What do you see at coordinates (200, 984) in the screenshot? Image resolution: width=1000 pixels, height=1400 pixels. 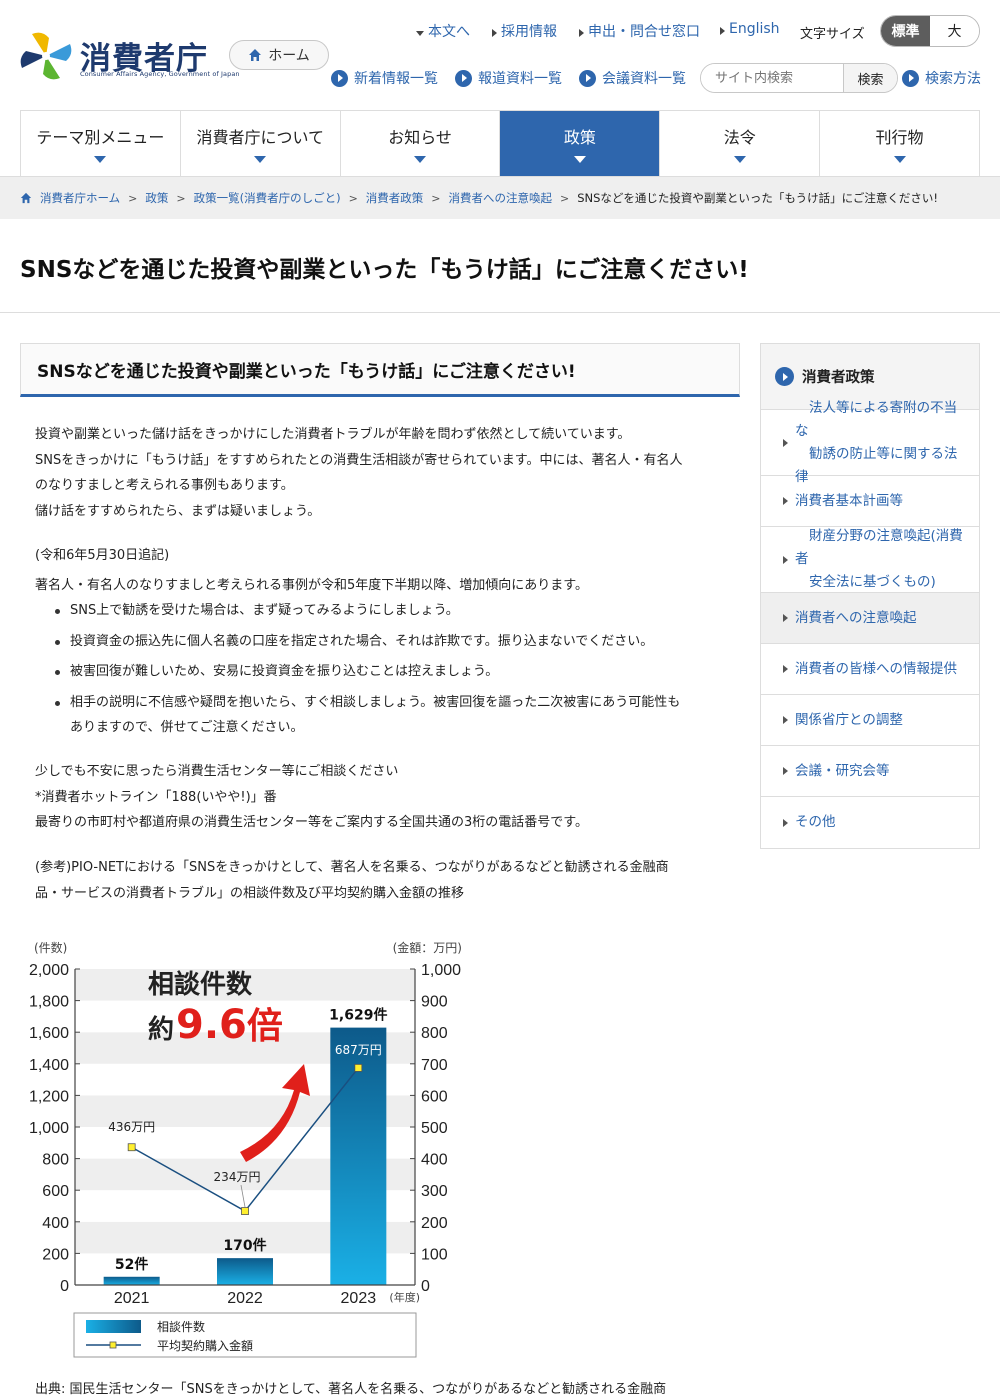 I see `annotation-title: 相談件数` at bounding box center [200, 984].